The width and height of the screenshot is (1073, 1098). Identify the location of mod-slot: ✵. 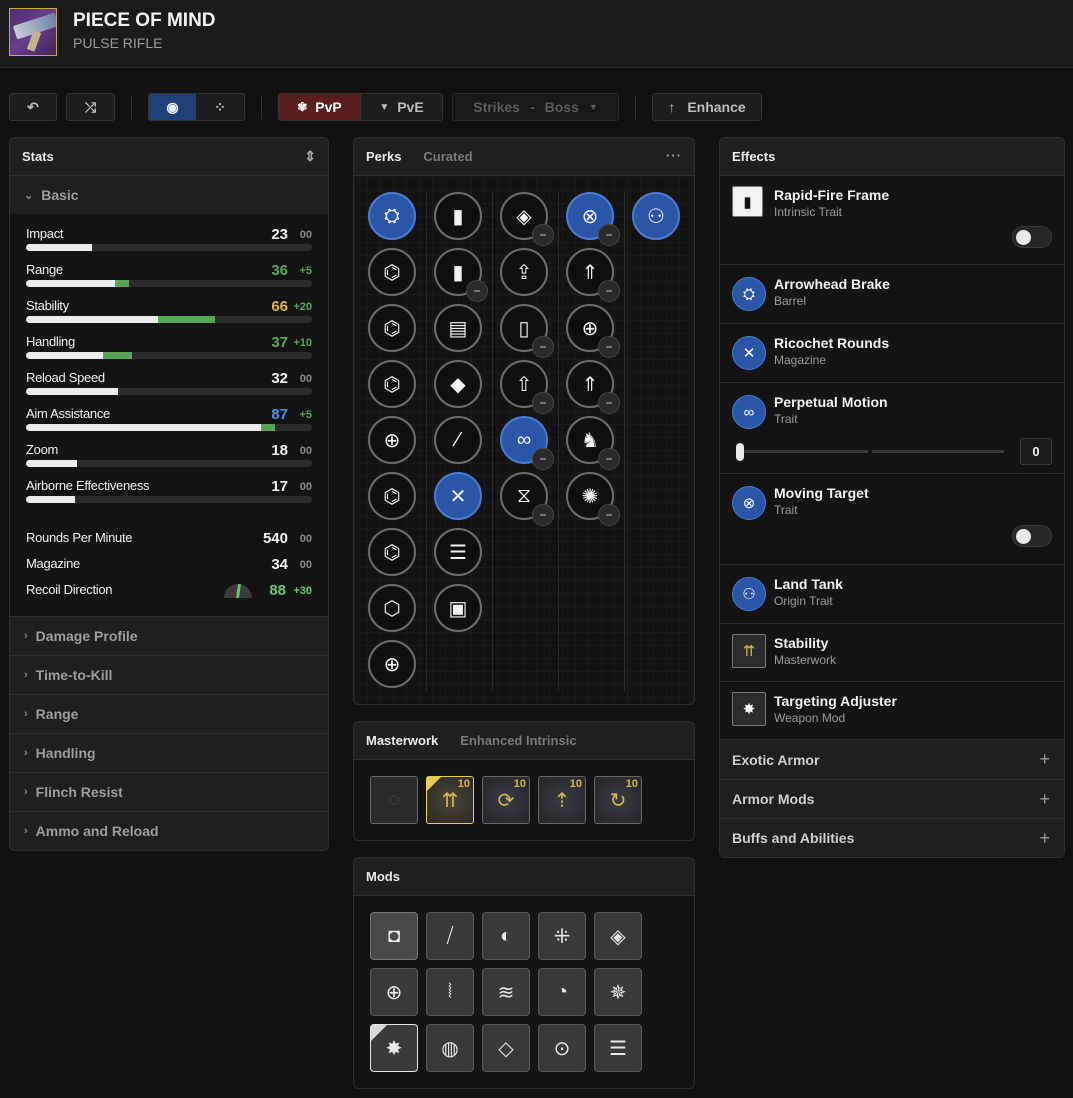
(618, 992).